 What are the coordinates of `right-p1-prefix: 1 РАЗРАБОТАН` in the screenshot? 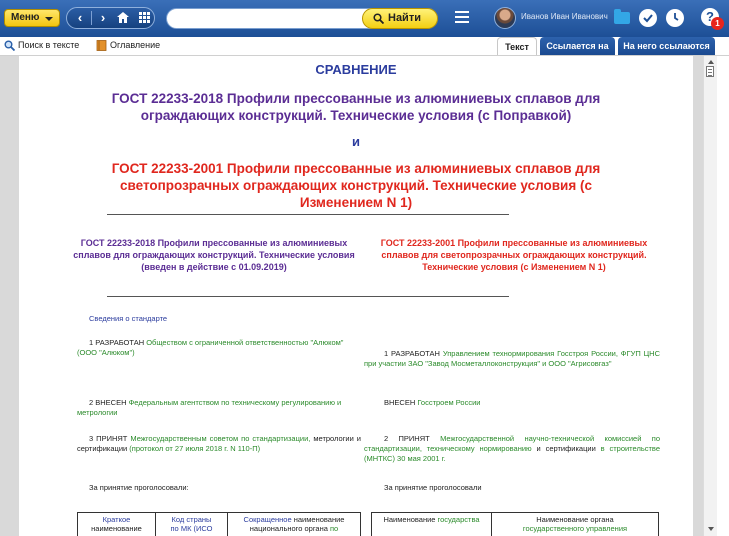 It's located at (413, 353).